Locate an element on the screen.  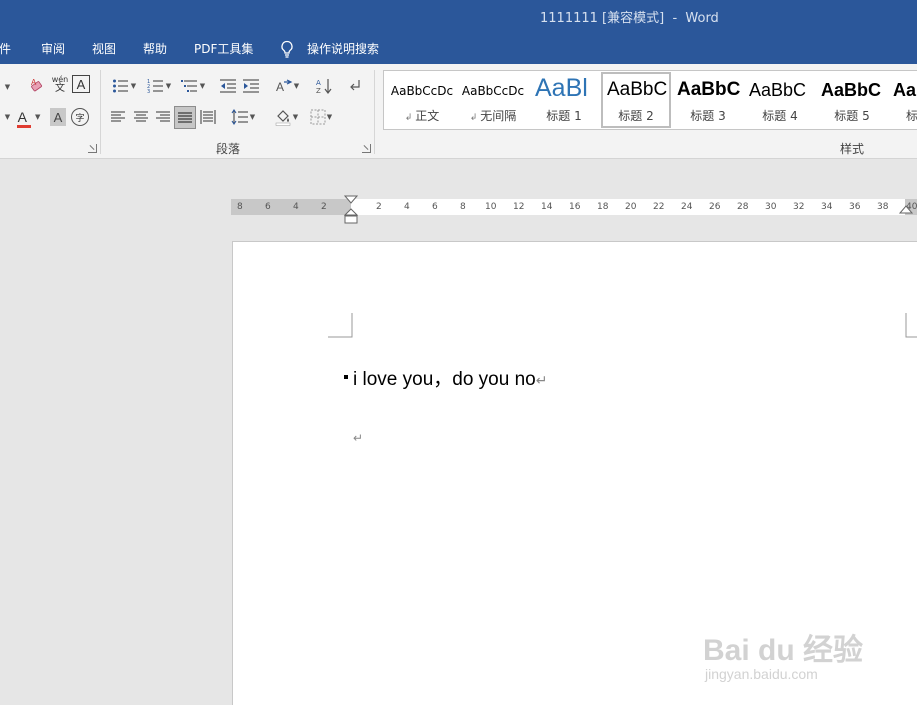
ruler-tick: 32 is located at coordinates (799, 207).